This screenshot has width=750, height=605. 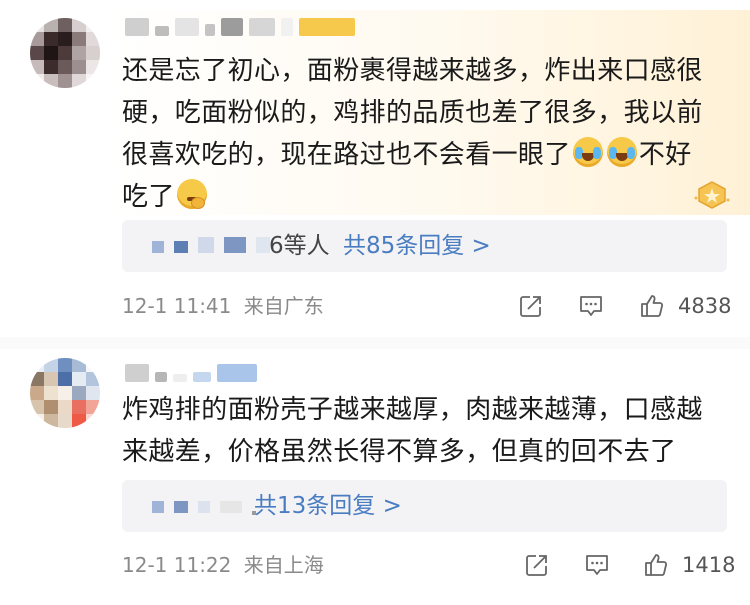 I want to click on comment-actions: 1418, so click(x=627, y=565).